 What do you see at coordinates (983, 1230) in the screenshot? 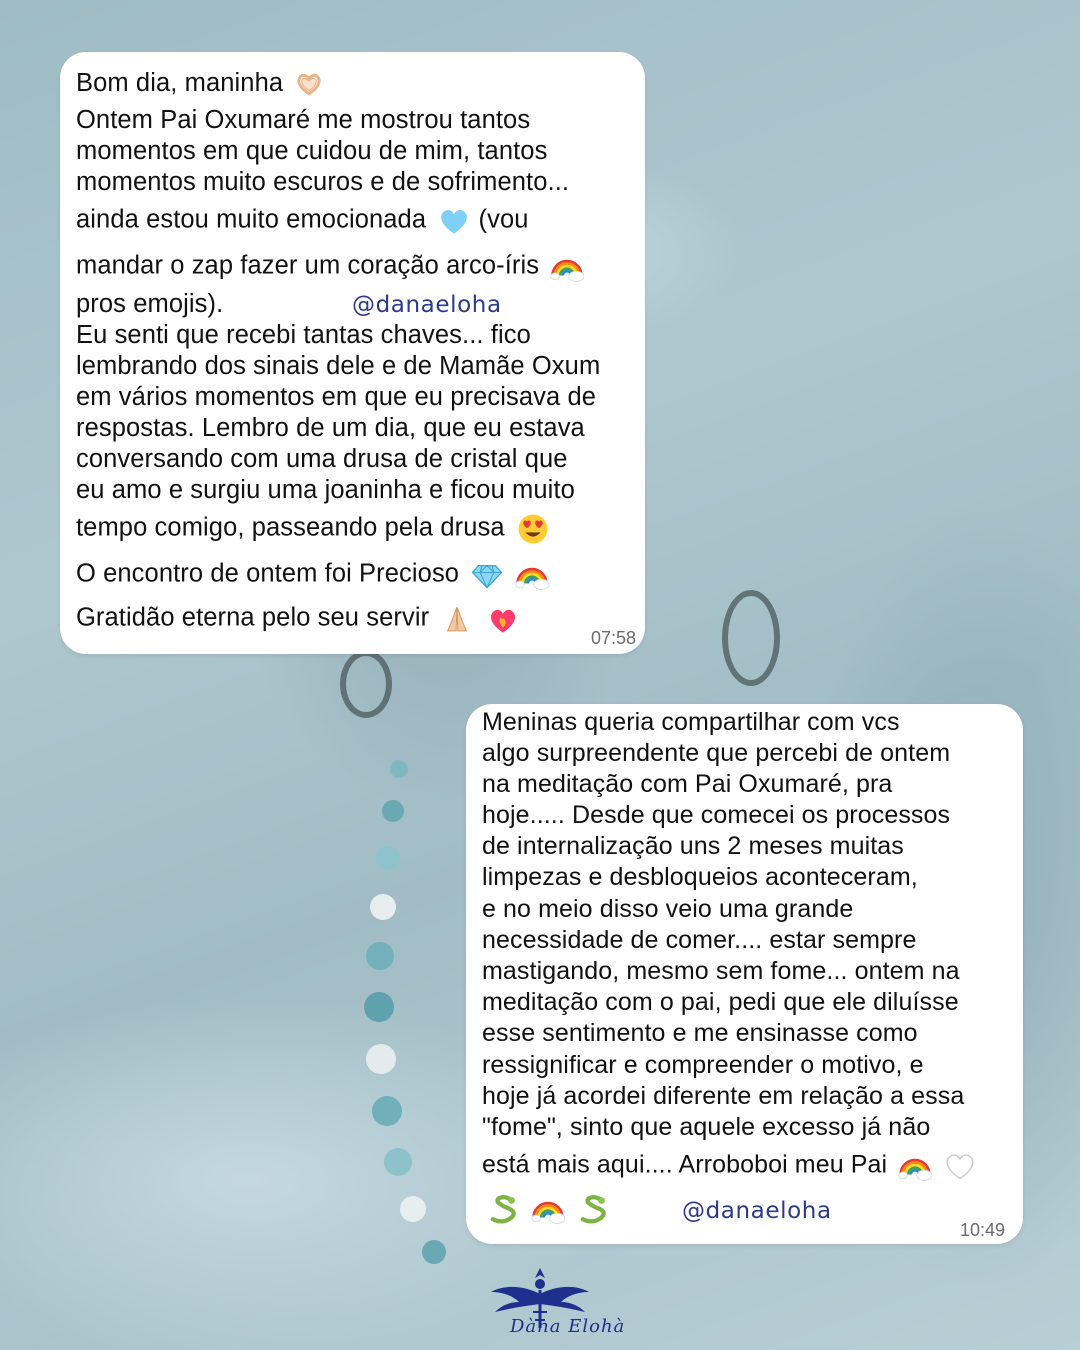
I see `timestamp: 10:49` at bounding box center [983, 1230].